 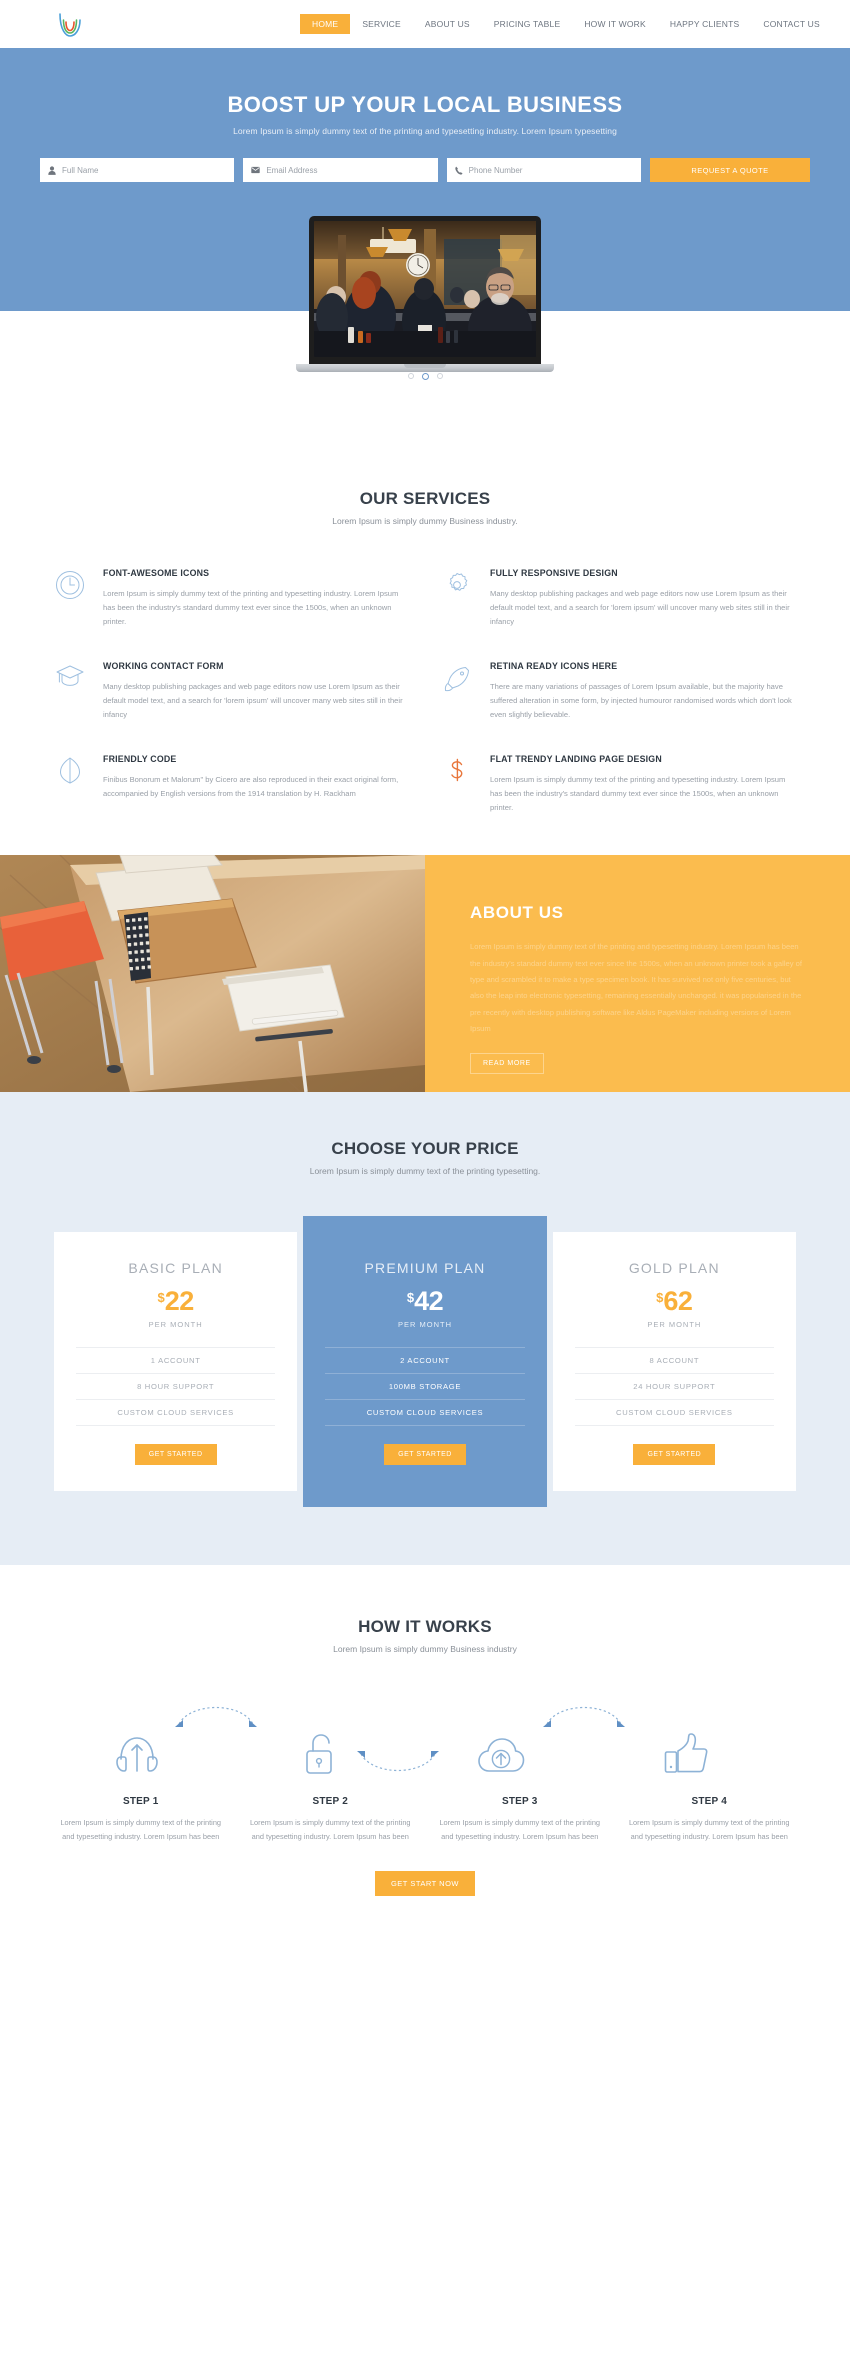 I want to click on how-it-works-icons, so click(x=425, y=1736).